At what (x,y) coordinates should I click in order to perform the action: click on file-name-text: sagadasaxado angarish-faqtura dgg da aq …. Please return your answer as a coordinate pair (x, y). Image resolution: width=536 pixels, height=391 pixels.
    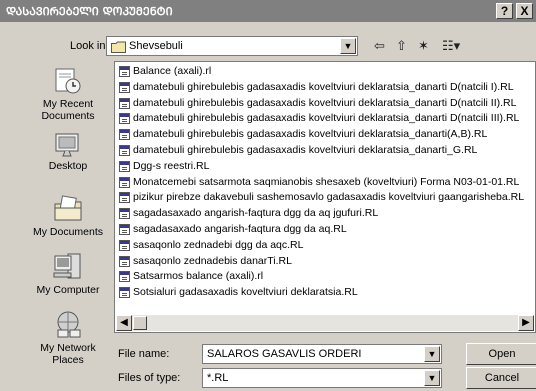
    Looking at the image, I should click on (256, 213).